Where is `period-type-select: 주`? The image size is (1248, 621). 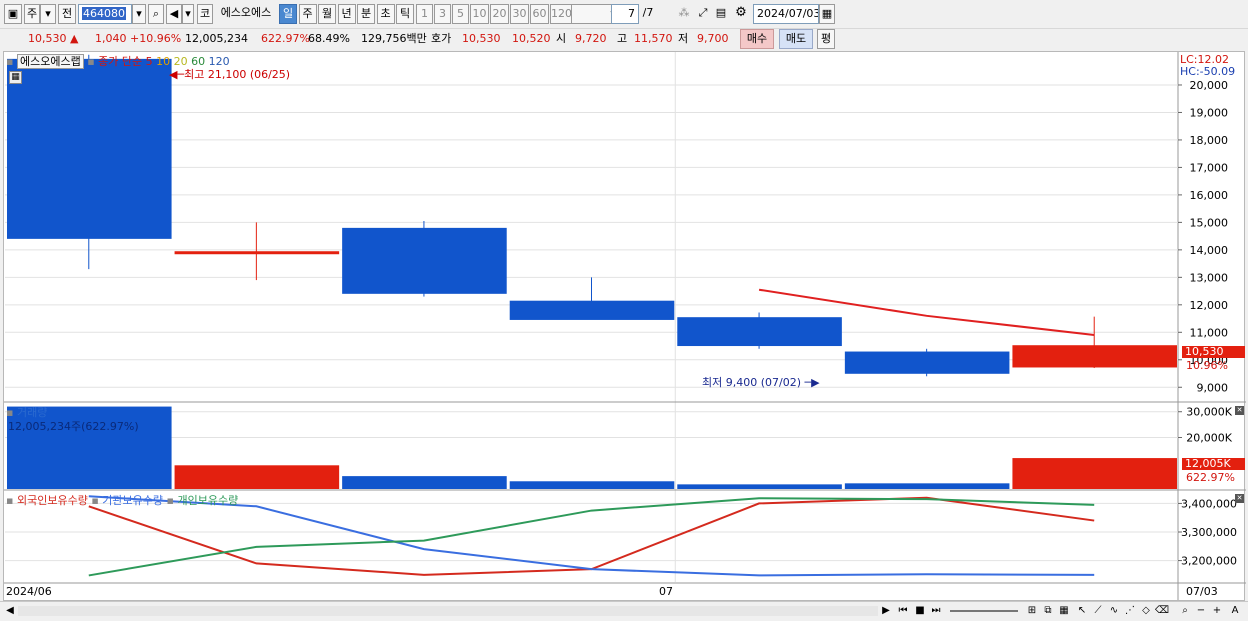
period-type-select: 주 is located at coordinates (32, 14).